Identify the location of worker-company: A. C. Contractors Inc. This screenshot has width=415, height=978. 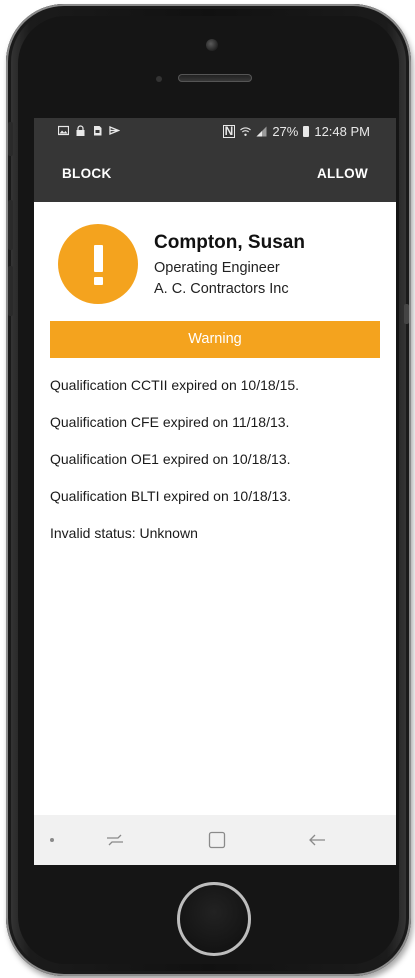
(221, 289).